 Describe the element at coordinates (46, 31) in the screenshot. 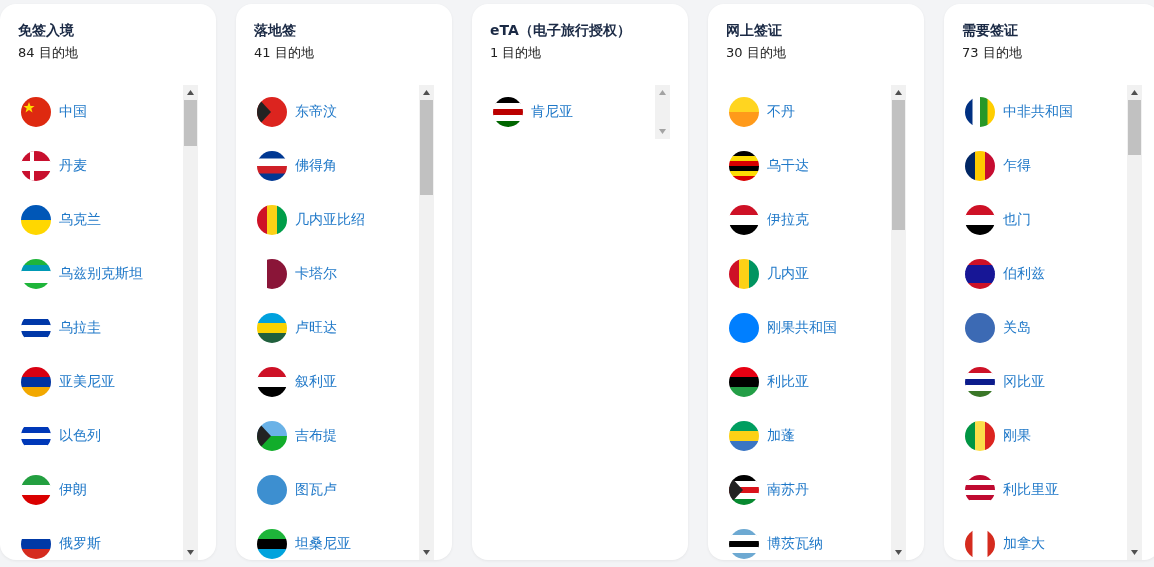

I see `category-title: 免签入境` at that location.